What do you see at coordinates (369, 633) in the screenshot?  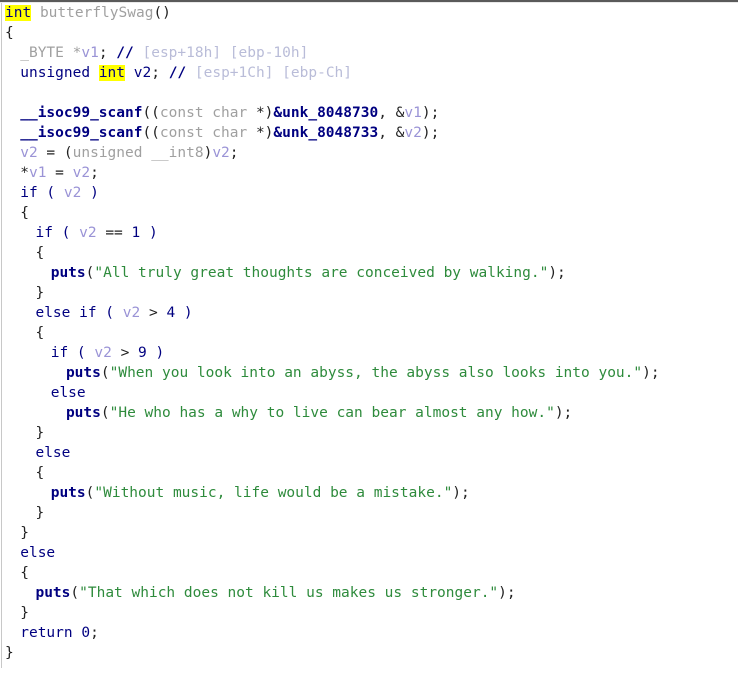 I see `code-line: return 0;` at bounding box center [369, 633].